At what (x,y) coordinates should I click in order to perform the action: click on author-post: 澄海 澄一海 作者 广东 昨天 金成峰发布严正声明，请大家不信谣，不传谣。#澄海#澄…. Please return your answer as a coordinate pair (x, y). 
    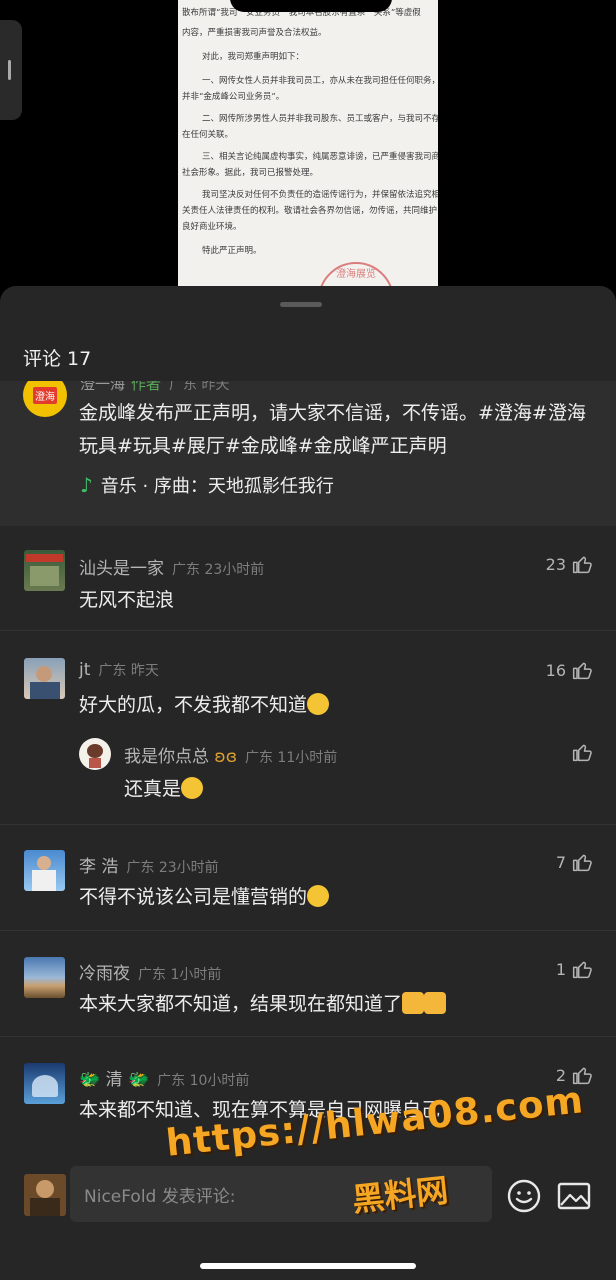
    Looking at the image, I should click on (308, 453).